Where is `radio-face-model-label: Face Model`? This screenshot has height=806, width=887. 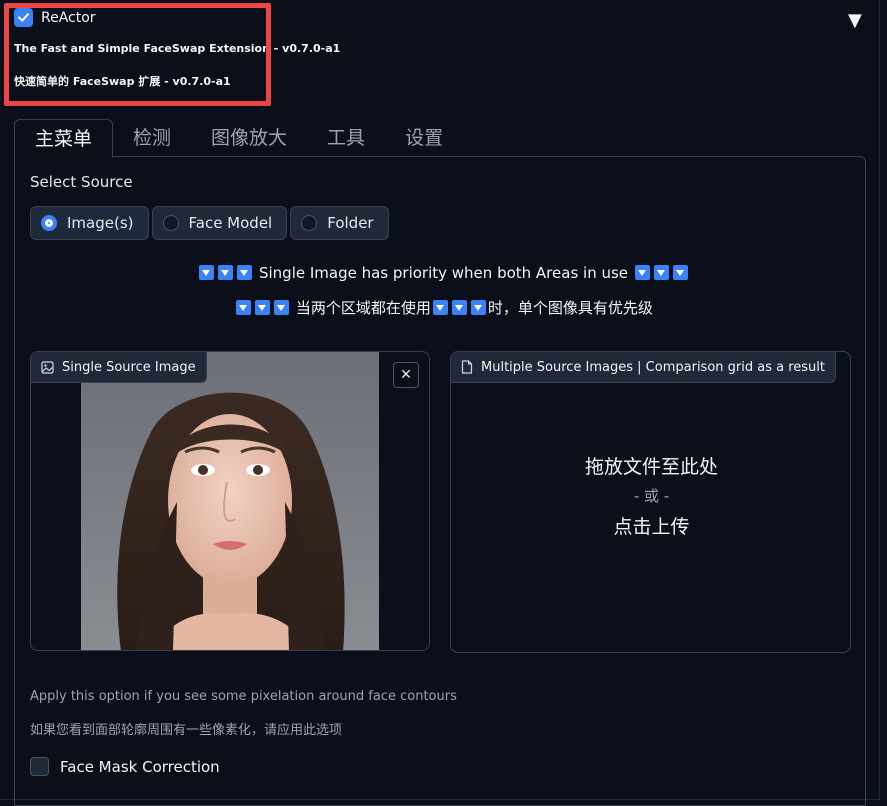 radio-face-model-label: Face Model is located at coordinates (230, 223).